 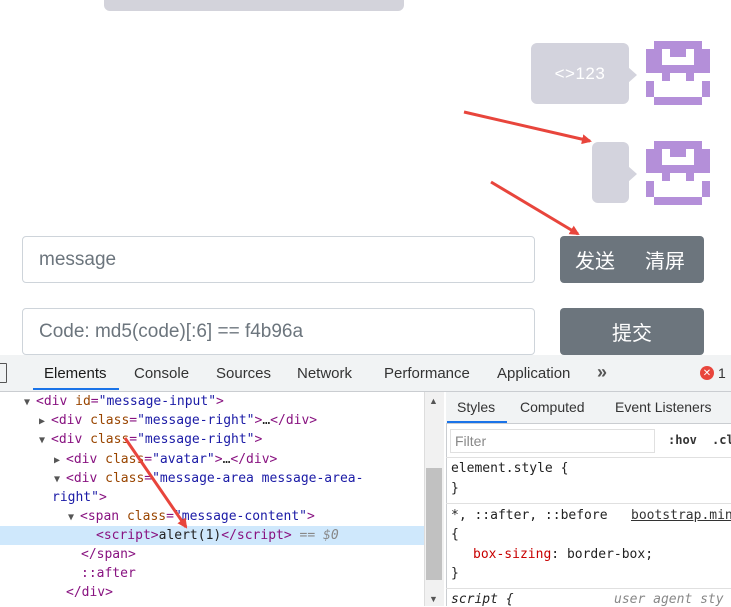 I want to click on styles-pane, so click(x=588, y=499).